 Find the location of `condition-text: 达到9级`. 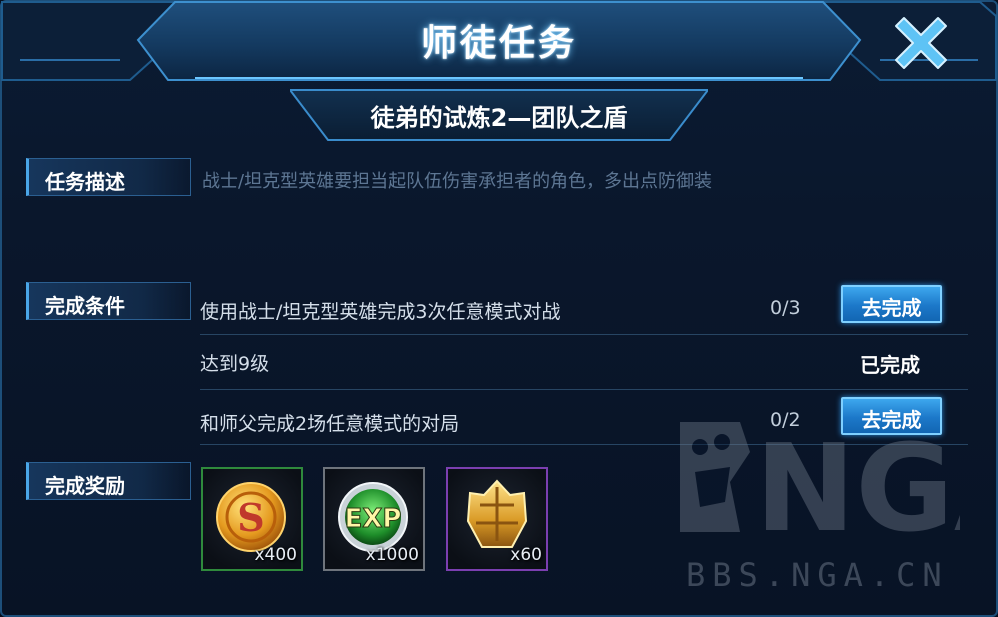

condition-text: 达到9级 is located at coordinates (235, 364).